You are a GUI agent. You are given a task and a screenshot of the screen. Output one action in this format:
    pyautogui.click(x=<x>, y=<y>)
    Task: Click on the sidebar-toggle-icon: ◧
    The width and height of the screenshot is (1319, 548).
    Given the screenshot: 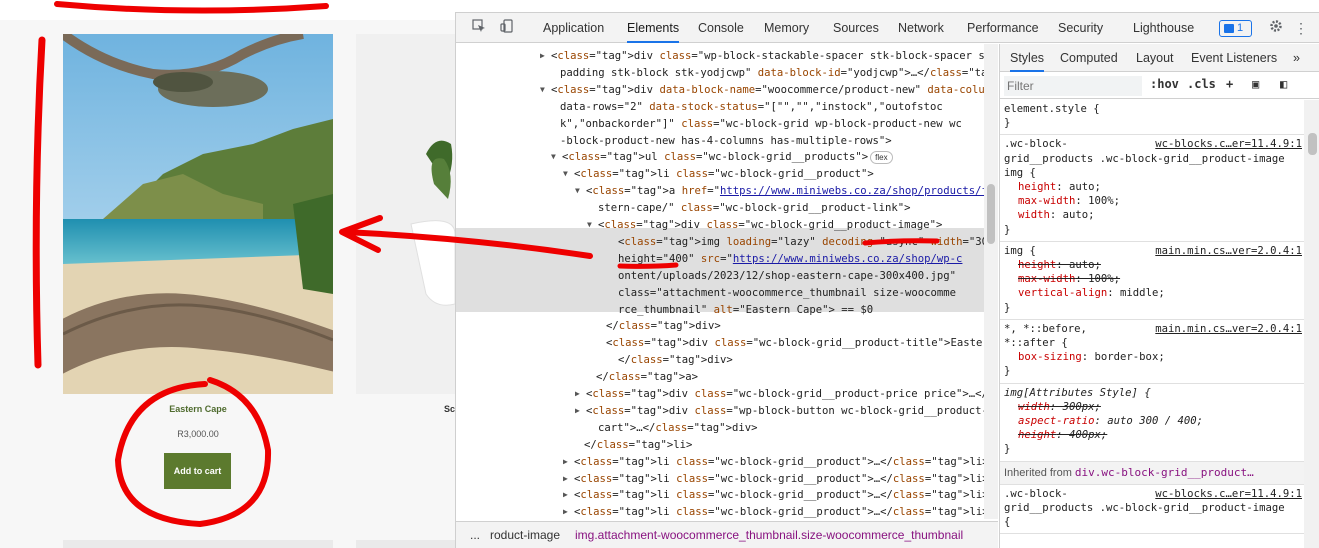 What is the action you would take?
    pyautogui.click(x=1283, y=84)
    